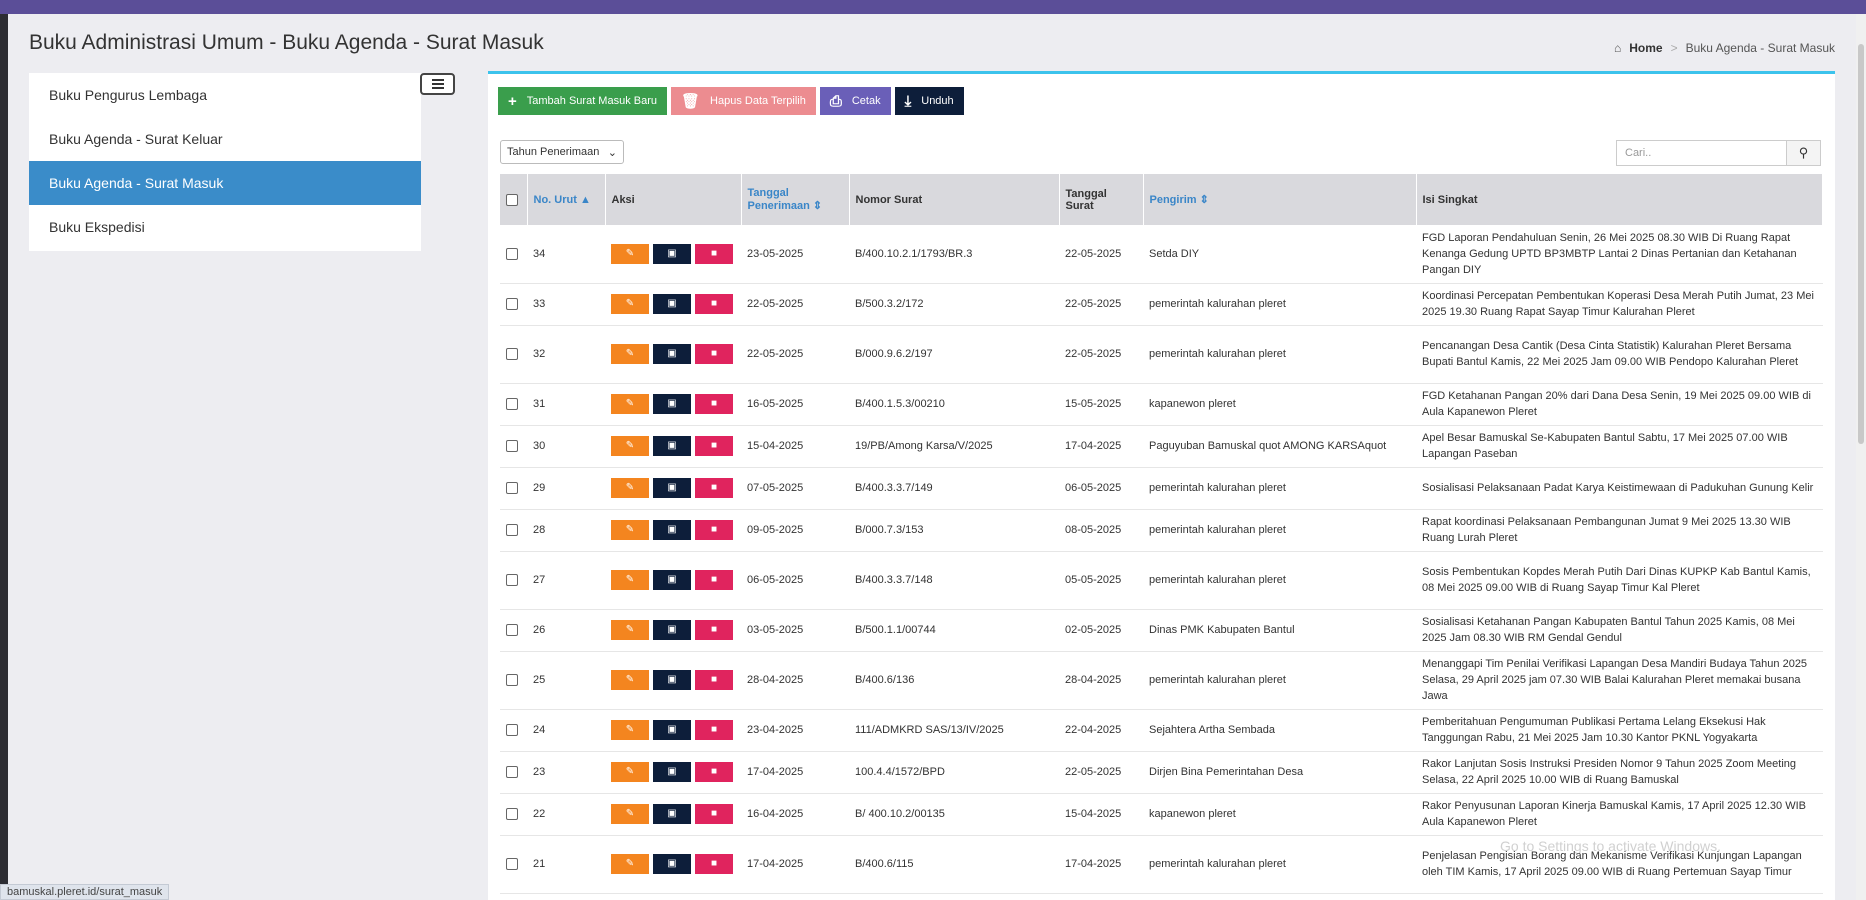 The image size is (1866, 900). I want to click on row-tgl-surat: 17-04-2025, so click(1101, 446).